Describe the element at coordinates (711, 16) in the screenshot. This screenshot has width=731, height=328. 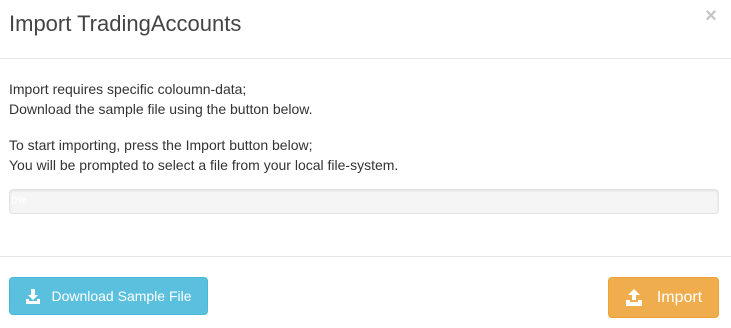
I see `close-button: ×` at that location.